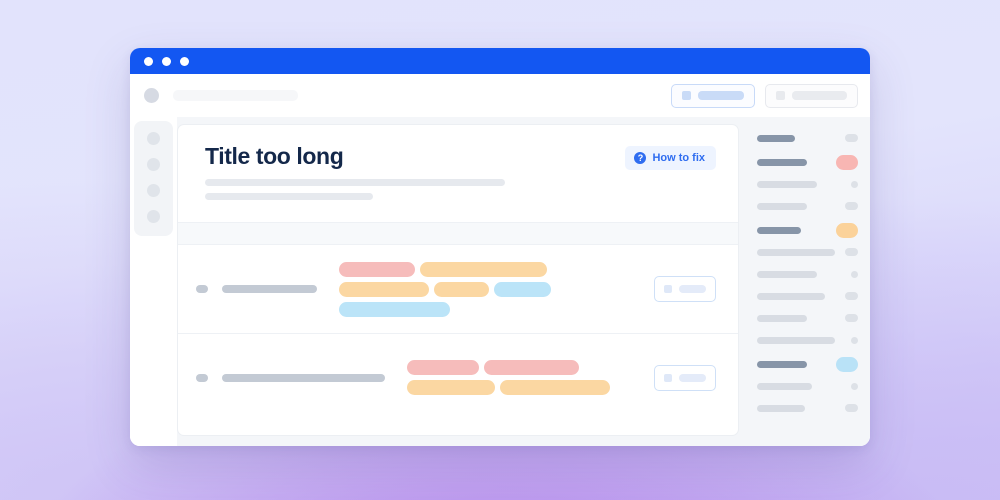 This screenshot has height=500, width=1000. What do you see at coordinates (303, 377) in the screenshot?
I see `row-2-label` at bounding box center [303, 377].